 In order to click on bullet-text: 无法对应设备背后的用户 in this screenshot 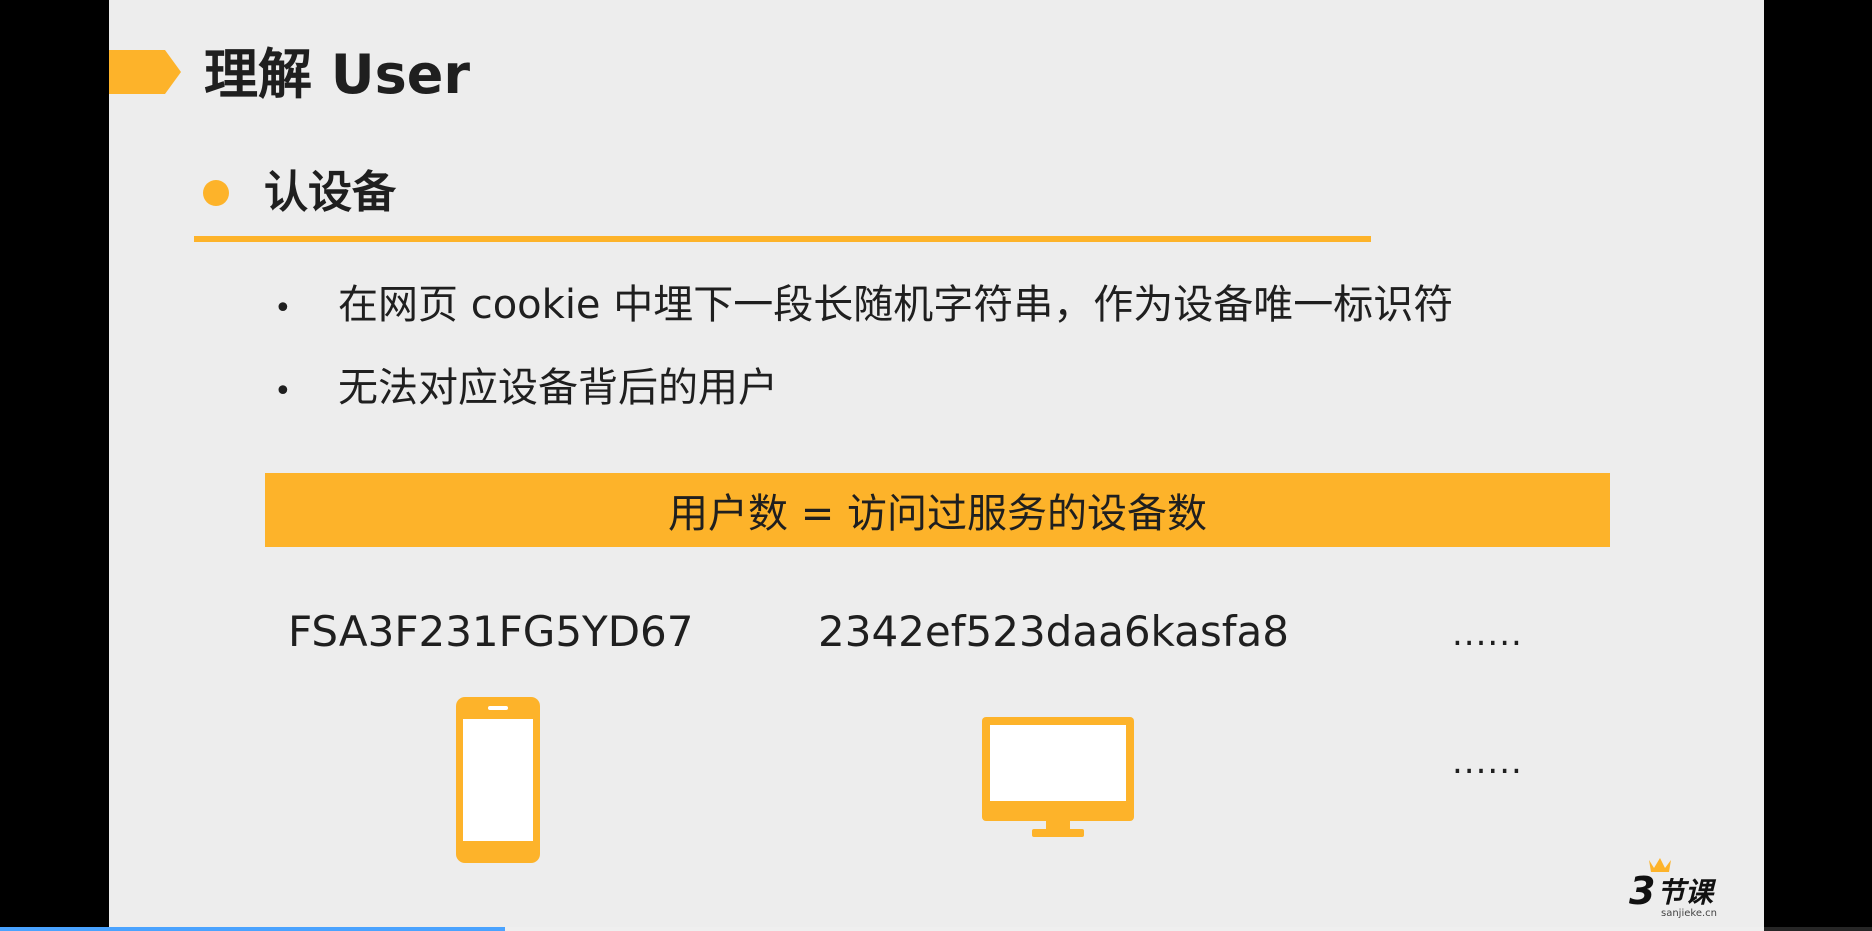, I will do `click(558, 388)`.